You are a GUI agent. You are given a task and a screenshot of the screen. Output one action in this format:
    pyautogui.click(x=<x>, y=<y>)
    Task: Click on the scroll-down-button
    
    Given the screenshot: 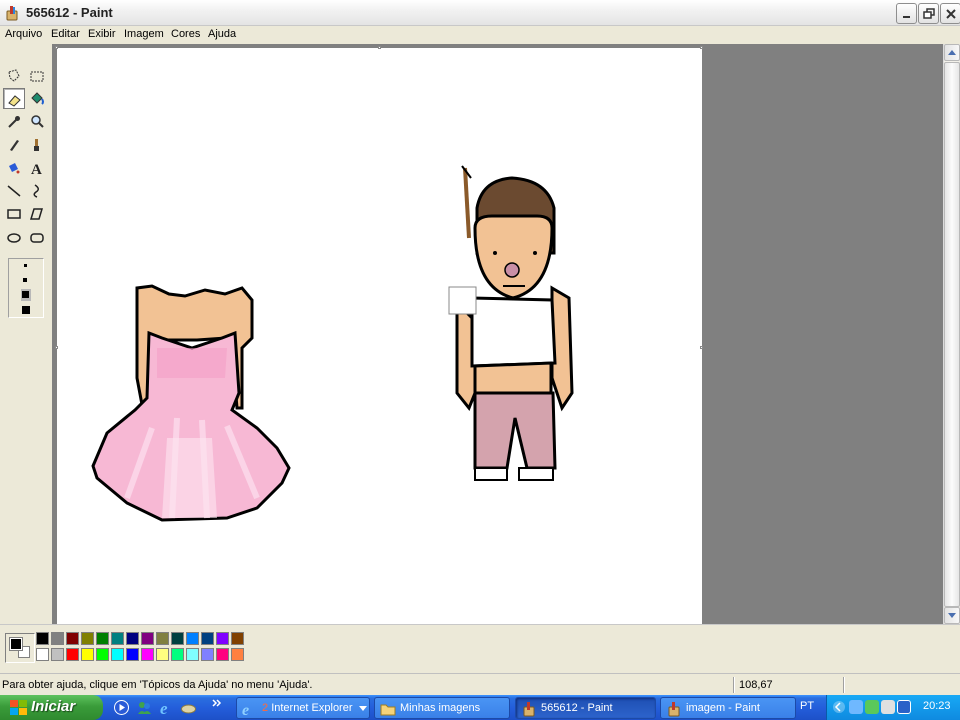 What is the action you would take?
    pyautogui.click(x=952, y=615)
    